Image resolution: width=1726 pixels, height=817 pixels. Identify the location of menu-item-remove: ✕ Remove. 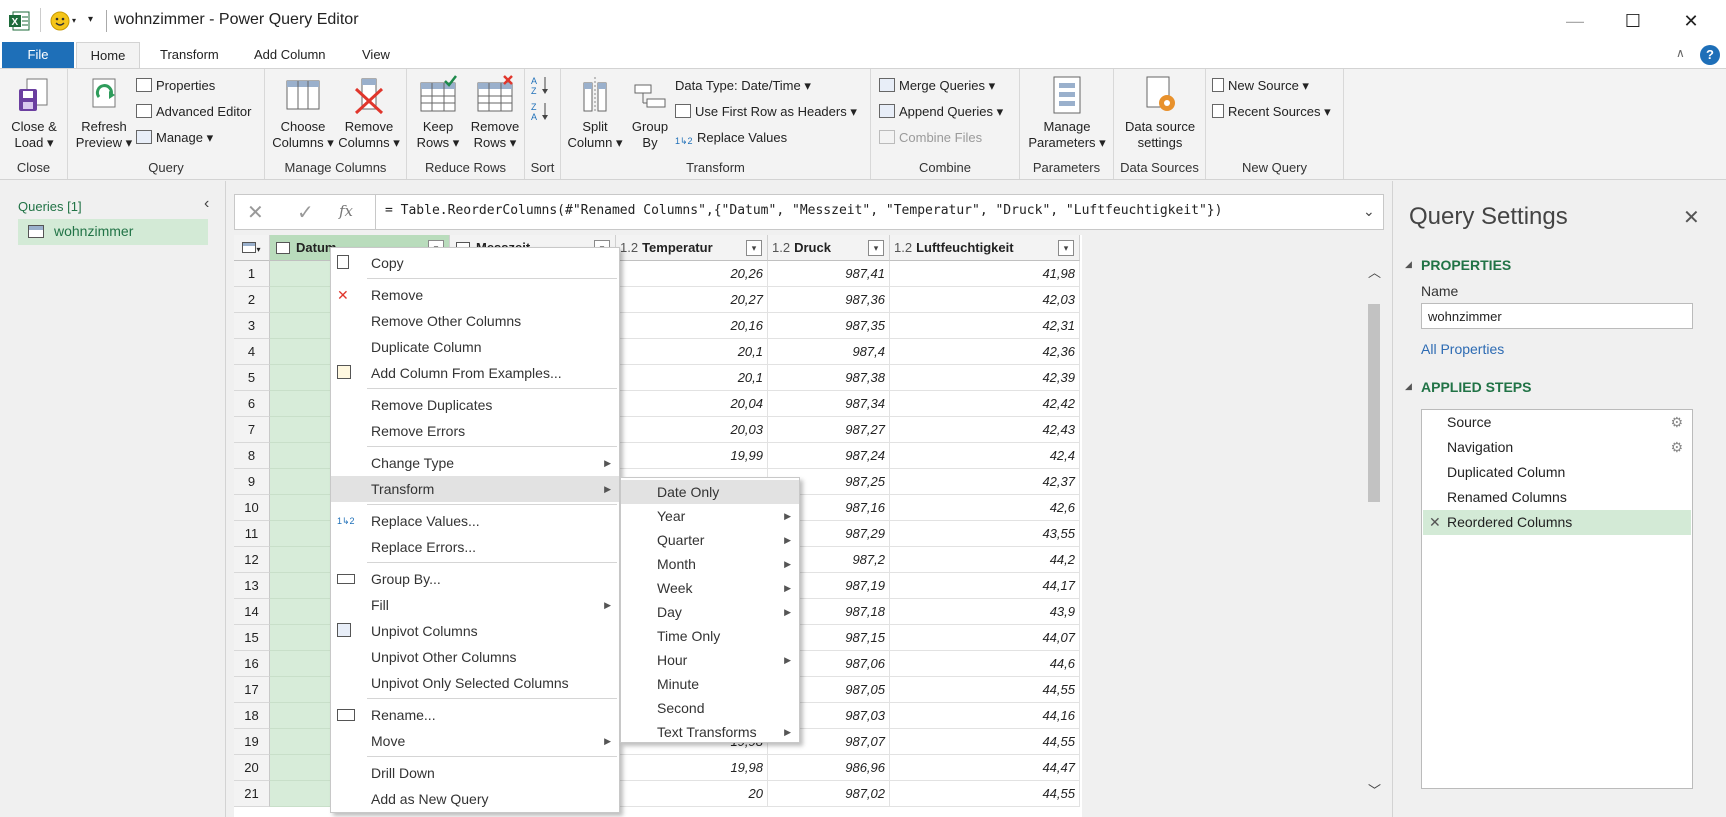
(475, 295).